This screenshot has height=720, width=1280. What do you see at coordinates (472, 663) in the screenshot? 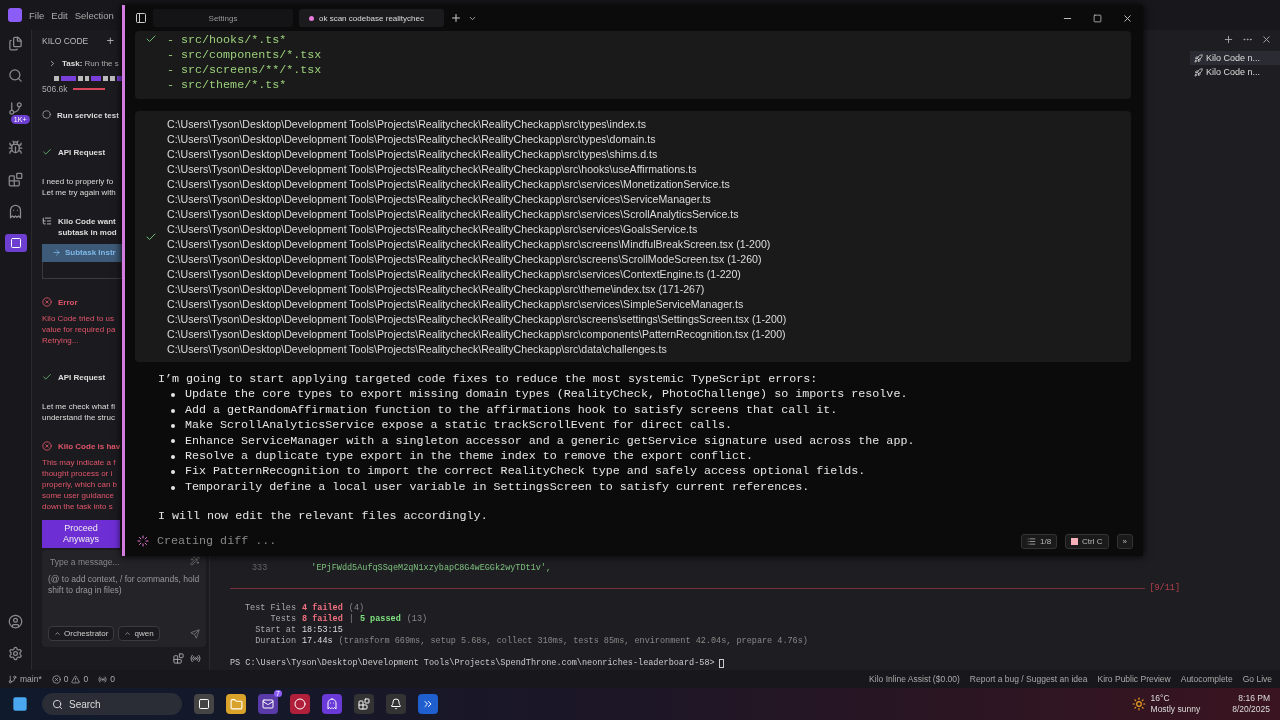
I see `terminal-prompt: PS C:\Users\Tyson\Desktop\Development Tools\Projects\SpendThrone.com\neonriches-leaderboard-58>` at bounding box center [472, 663].